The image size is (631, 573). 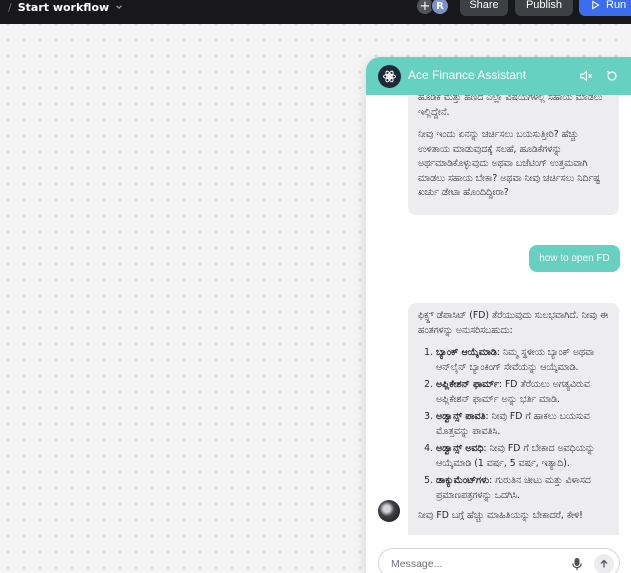 I want to click on run-button: Run, so click(x=605, y=8).